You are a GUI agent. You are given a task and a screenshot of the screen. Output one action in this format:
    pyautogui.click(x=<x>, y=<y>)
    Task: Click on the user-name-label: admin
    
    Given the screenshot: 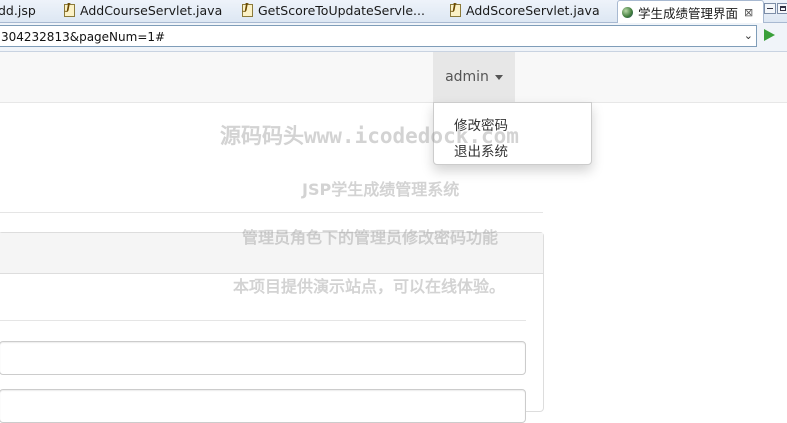 What is the action you would take?
    pyautogui.click(x=467, y=77)
    